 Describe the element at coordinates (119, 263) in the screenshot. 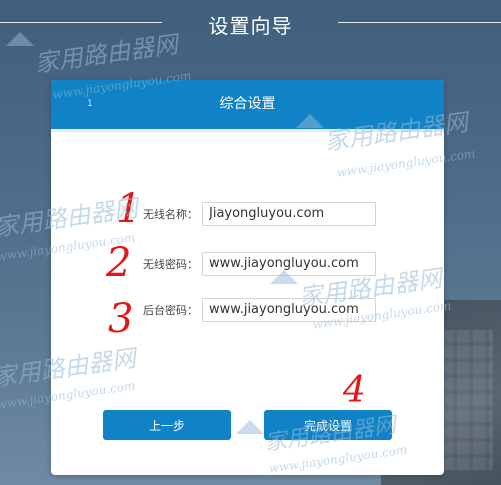

I see `annotation-marker-2: 2` at that location.